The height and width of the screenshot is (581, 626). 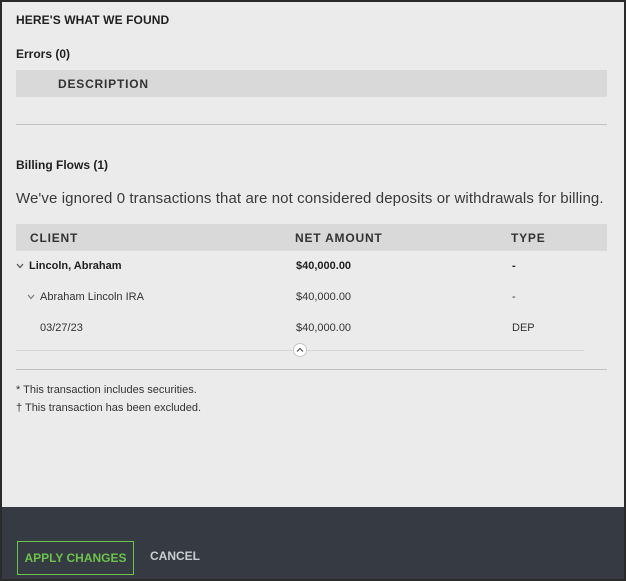 I want to click on account-row: Abraham Lincoln IRA $40,000.00 -, so click(x=311, y=298).